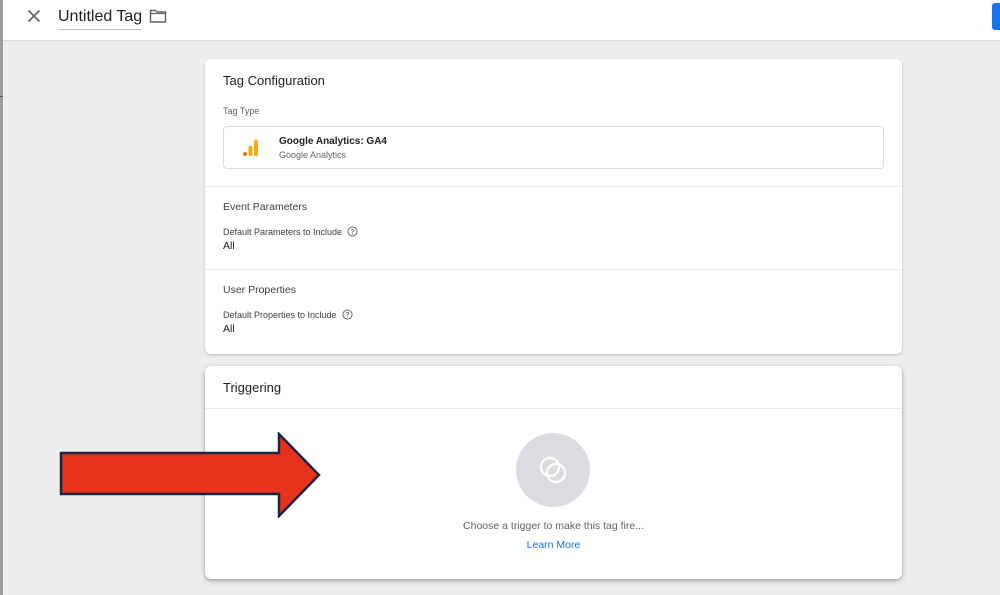  What do you see at coordinates (553, 147) in the screenshot?
I see `tag-type-selector: Google Analytics: GA4 Google Analytics` at bounding box center [553, 147].